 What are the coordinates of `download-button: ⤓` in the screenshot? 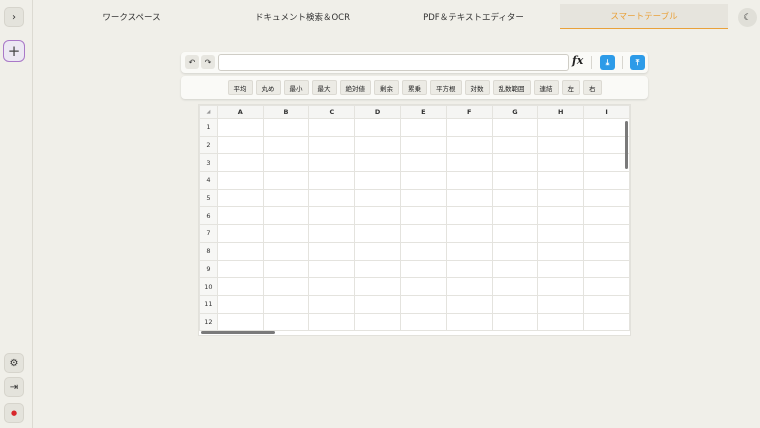 It's located at (607, 62).